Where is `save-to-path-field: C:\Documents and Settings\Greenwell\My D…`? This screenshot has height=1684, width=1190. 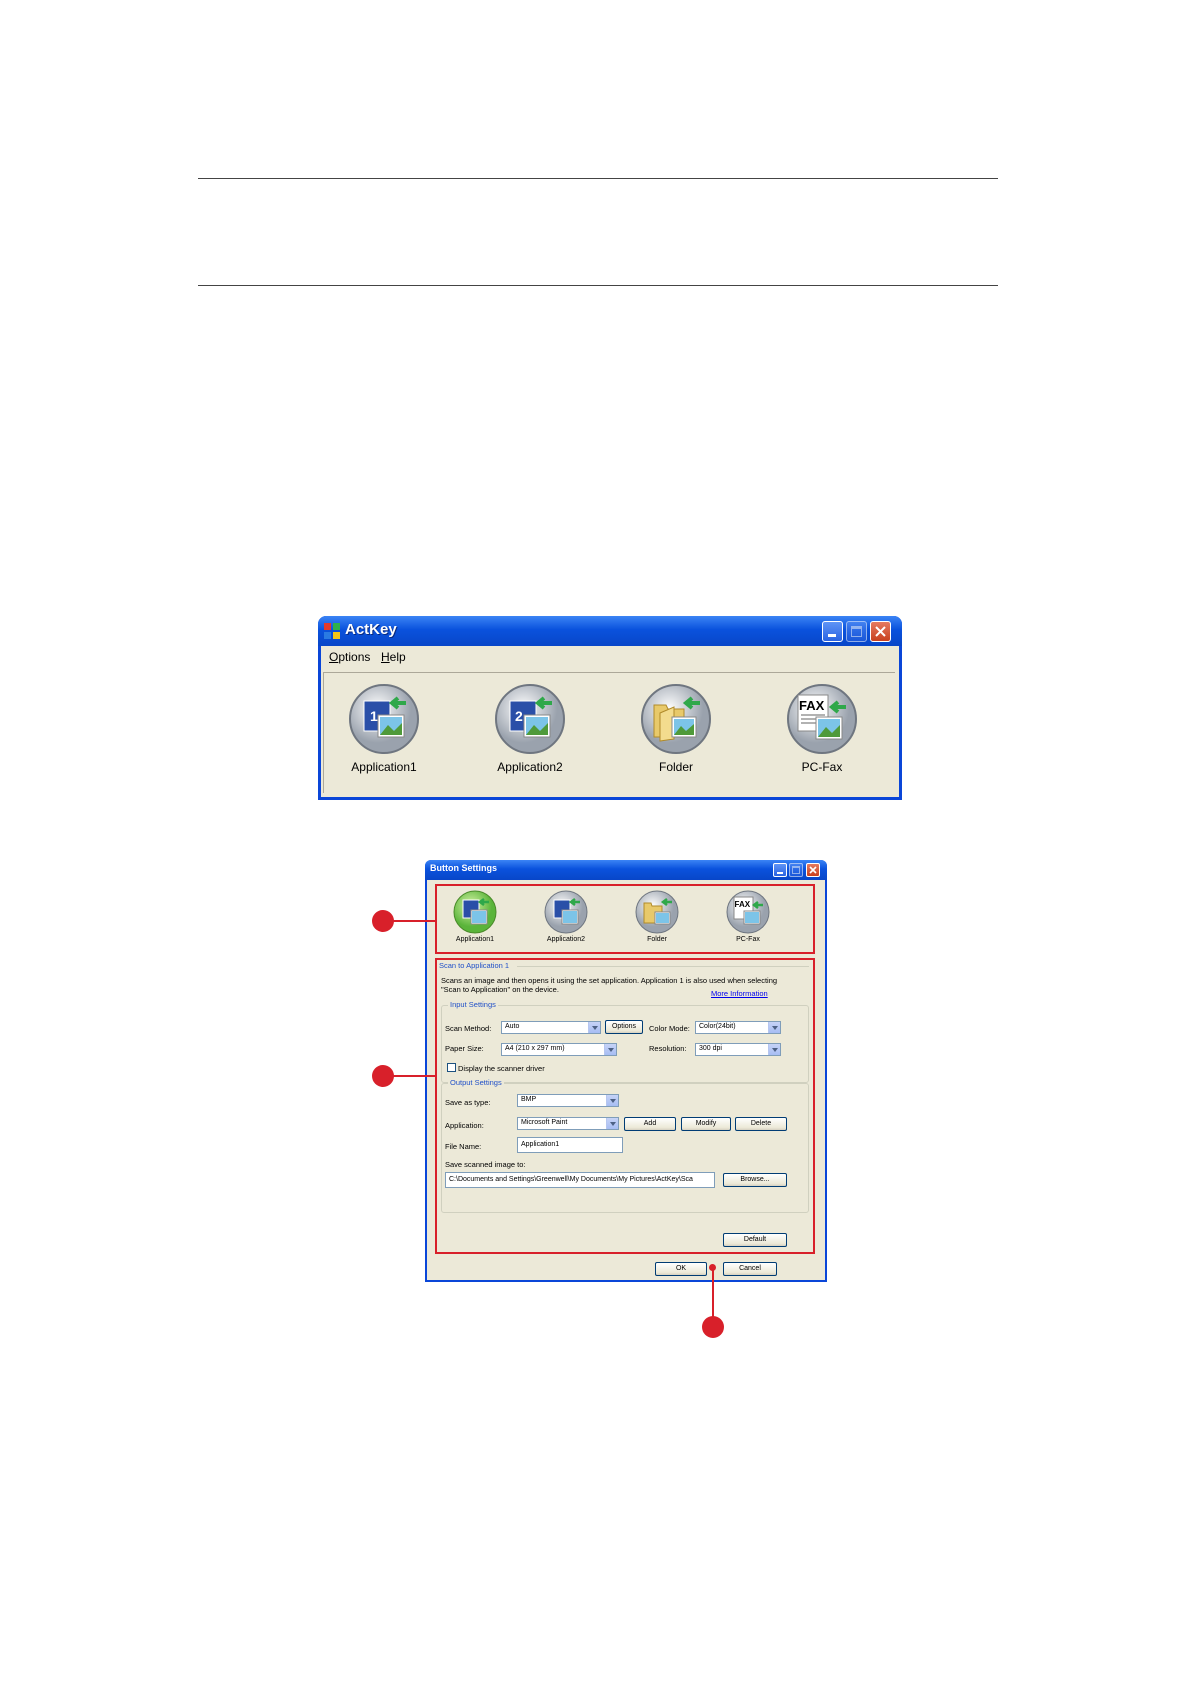 save-to-path-field: C:\Documents and Settings\Greenwell\My D… is located at coordinates (580, 1180).